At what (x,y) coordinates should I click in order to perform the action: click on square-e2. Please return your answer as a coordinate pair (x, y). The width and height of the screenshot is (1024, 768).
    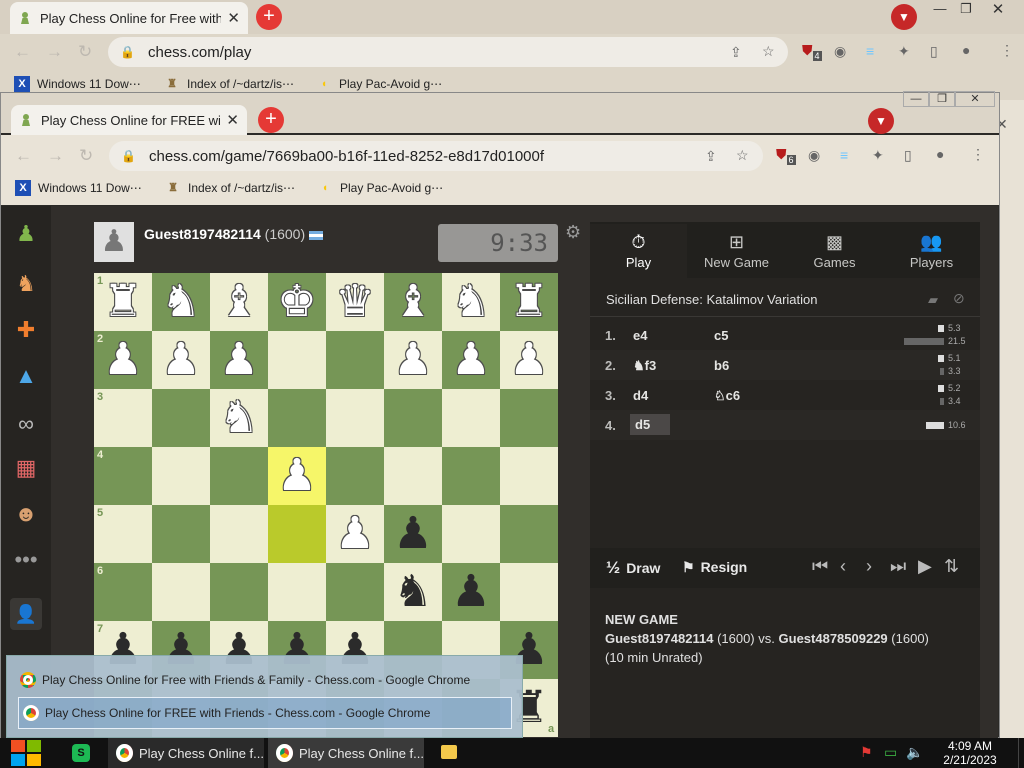
    Looking at the image, I should click on (297, 360).